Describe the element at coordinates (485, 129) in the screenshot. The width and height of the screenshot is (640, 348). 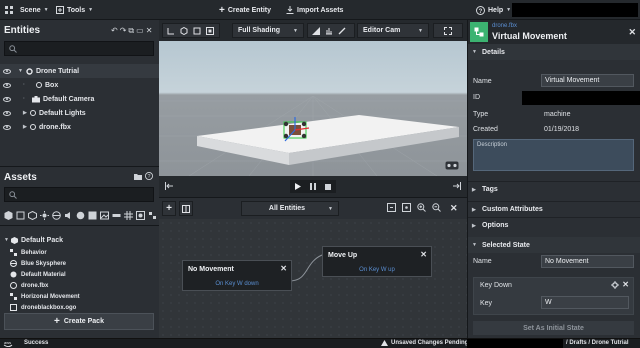
I see `created-label: Created` at that location.